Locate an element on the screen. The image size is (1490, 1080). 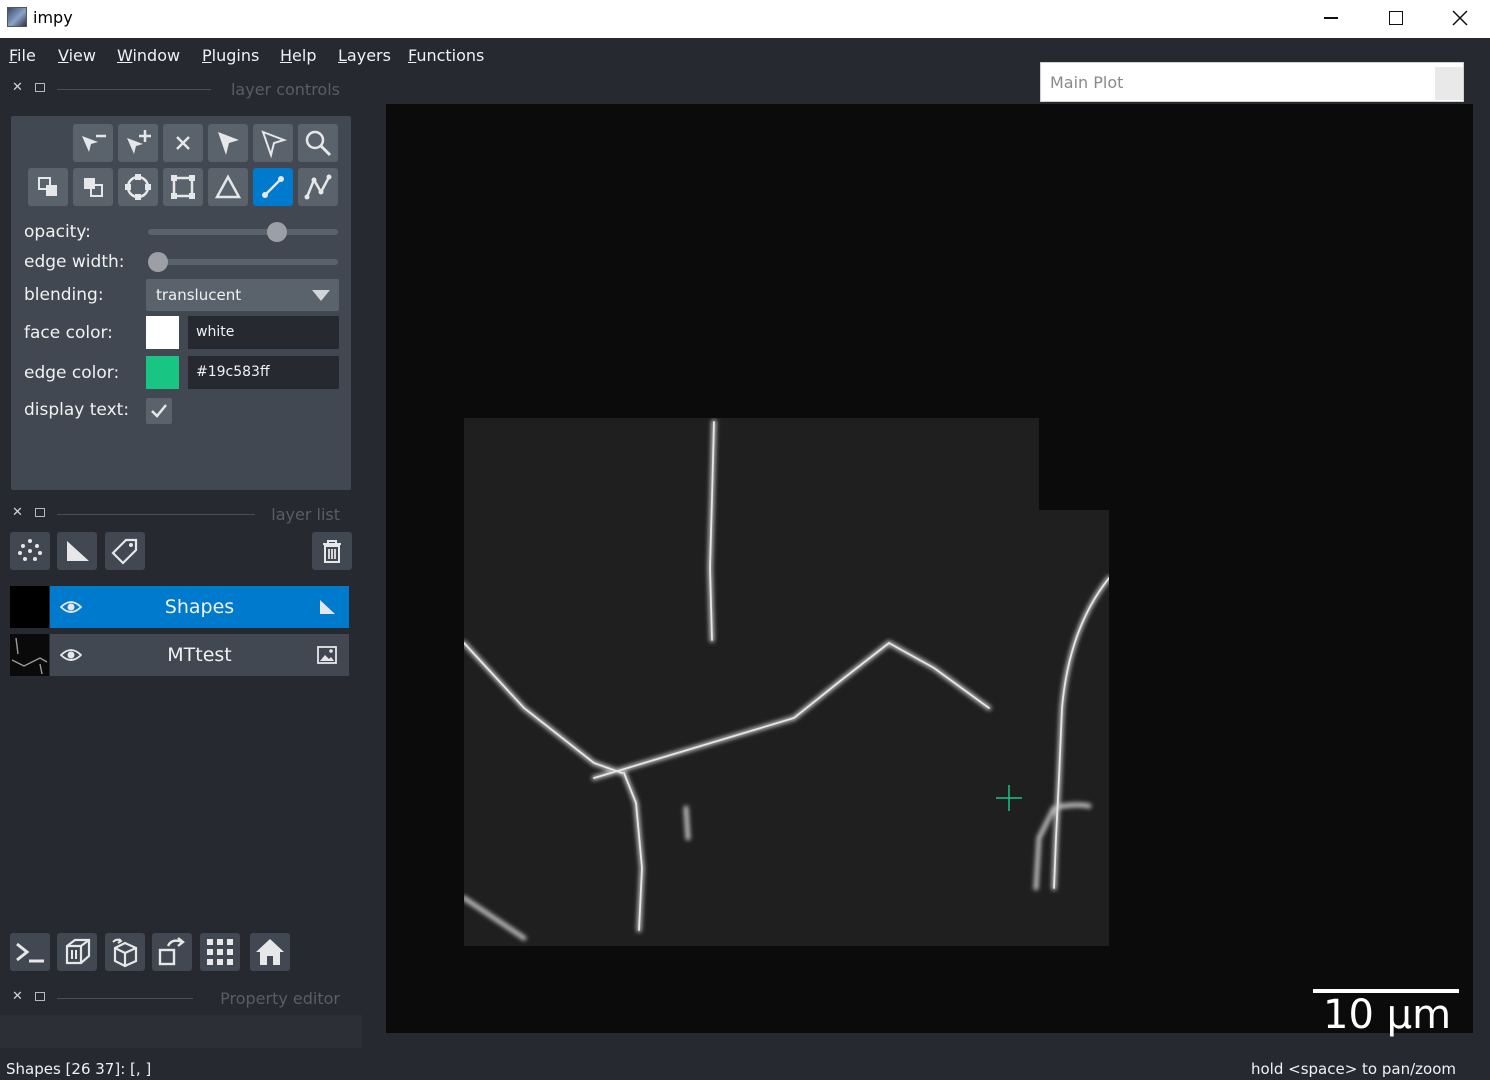
layer-list-label: layer list is located at coordinates (305, 514).